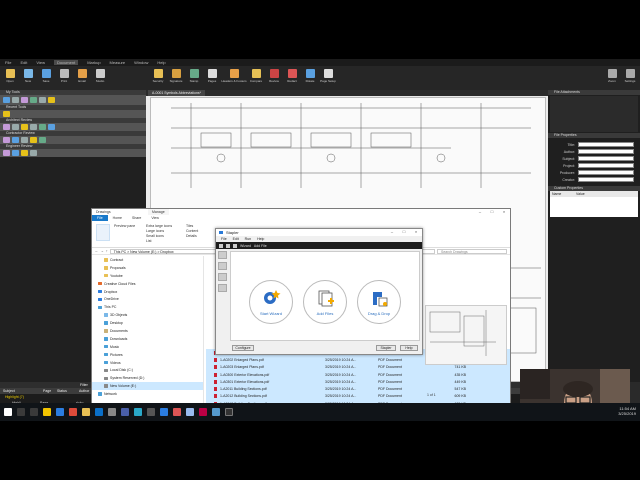 The width and height of the screenshot is (640, 480). What do you see at coordinates (234, 78) in the screenshot?
I see `ribbon-headers-footers-button: Headers & Footers` at bounding box center [234, 78].